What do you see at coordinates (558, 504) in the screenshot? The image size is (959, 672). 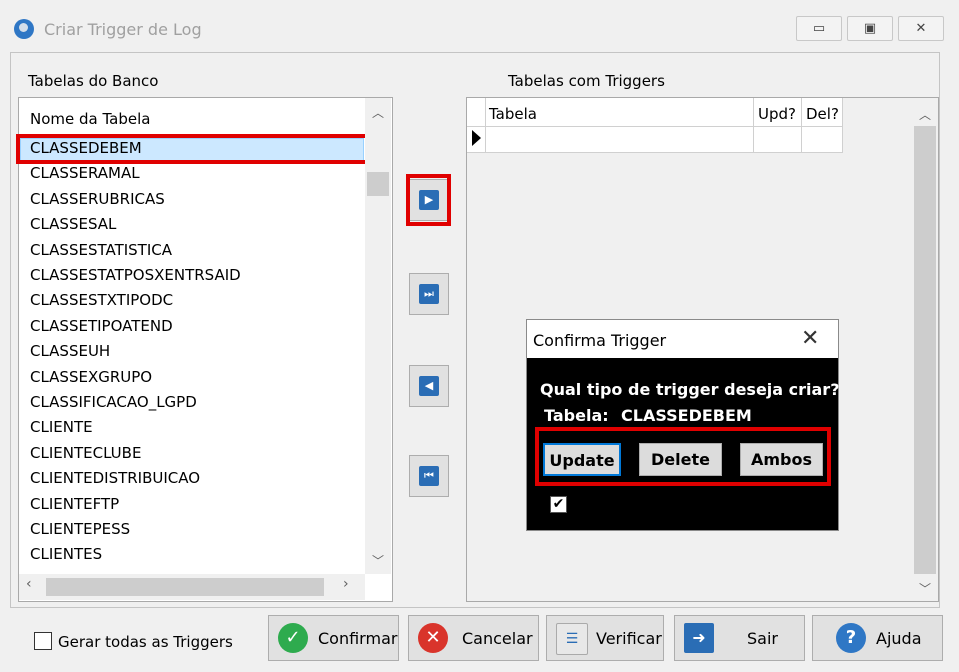 I see `dialog-checkbox: ✔` at bounding box center [558, 504].